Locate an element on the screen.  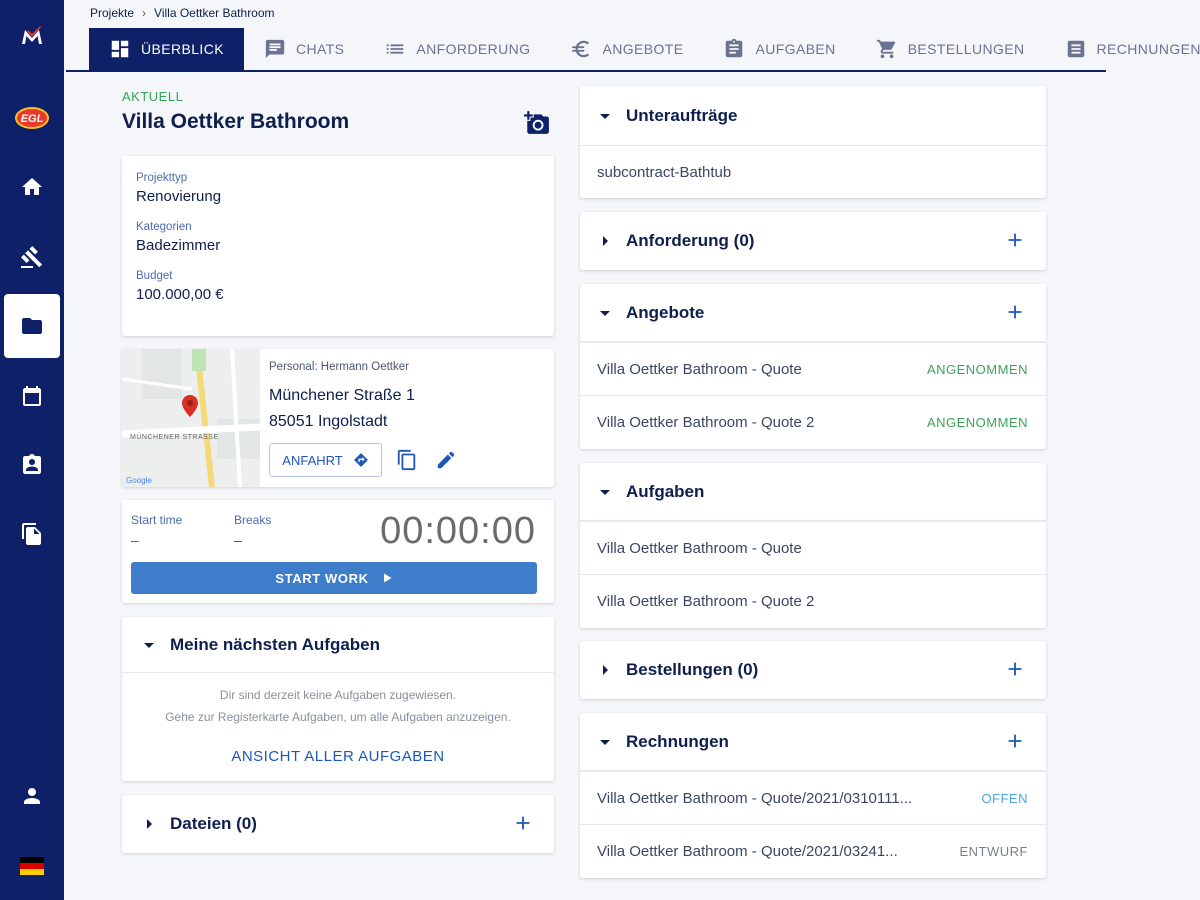
assignment-icon is located at coordinates (32, 465).